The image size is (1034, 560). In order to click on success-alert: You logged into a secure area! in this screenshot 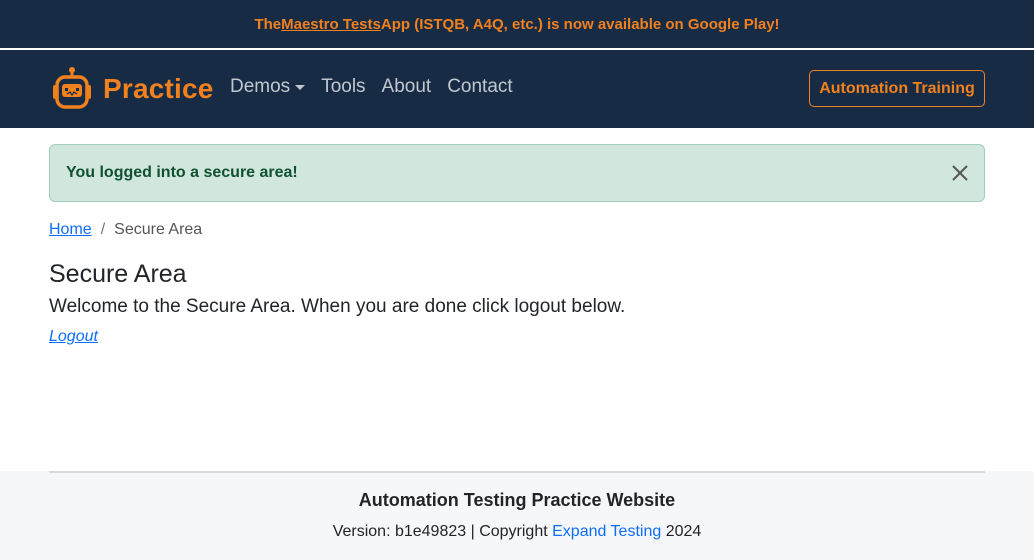, I will do `click(517, 173)`.